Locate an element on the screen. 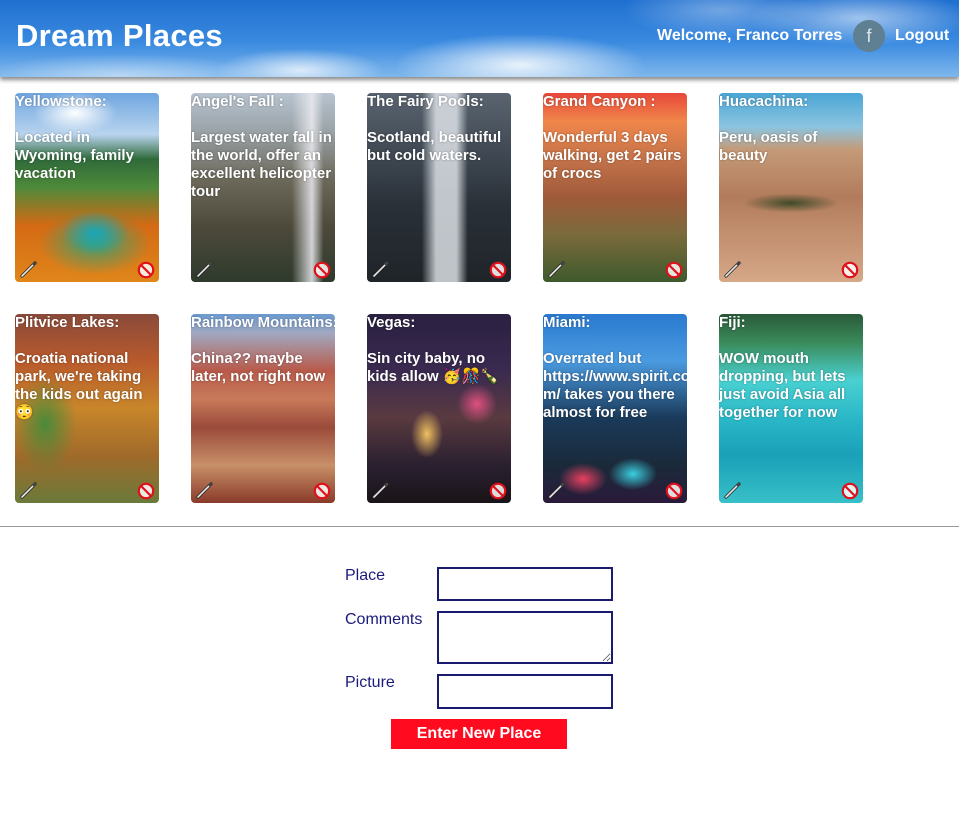 The height and width of the screenshot is (835, 959). place-title: Yellowstone: is located at coordinates (61, 101).